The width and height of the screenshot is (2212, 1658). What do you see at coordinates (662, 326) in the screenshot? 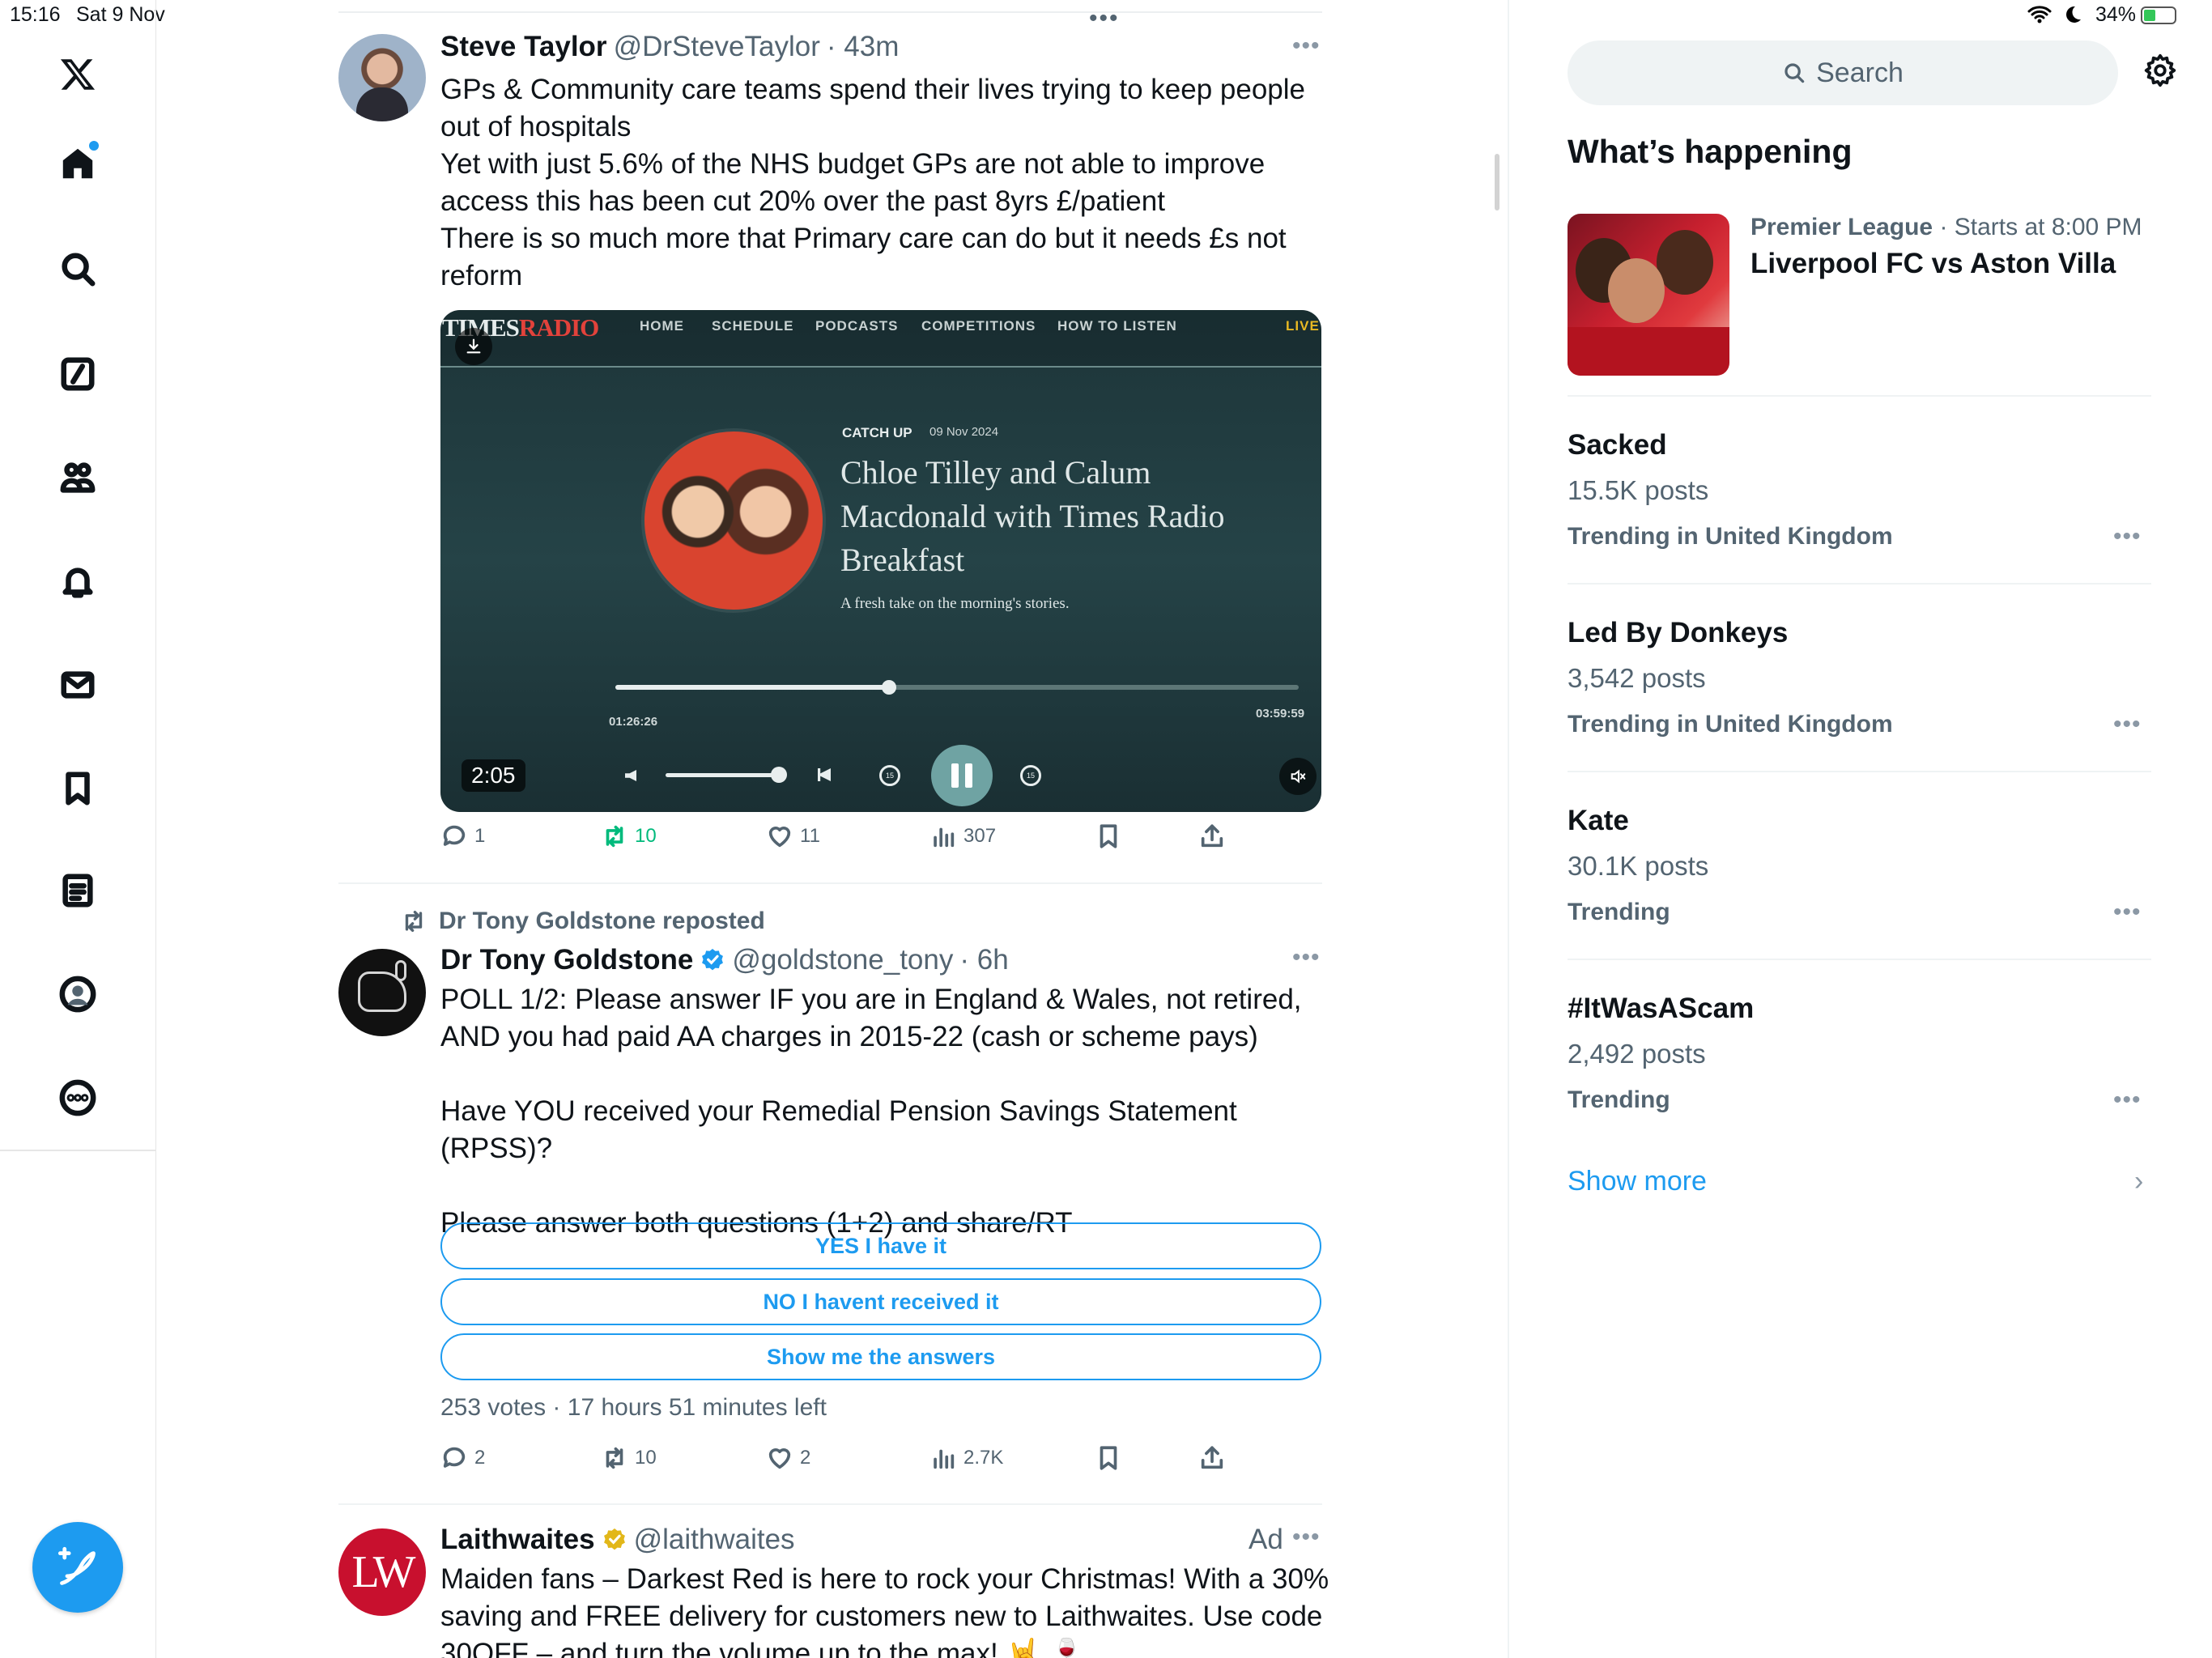
I see `video-nav-home: HOME` at bounding box center [662, 326].